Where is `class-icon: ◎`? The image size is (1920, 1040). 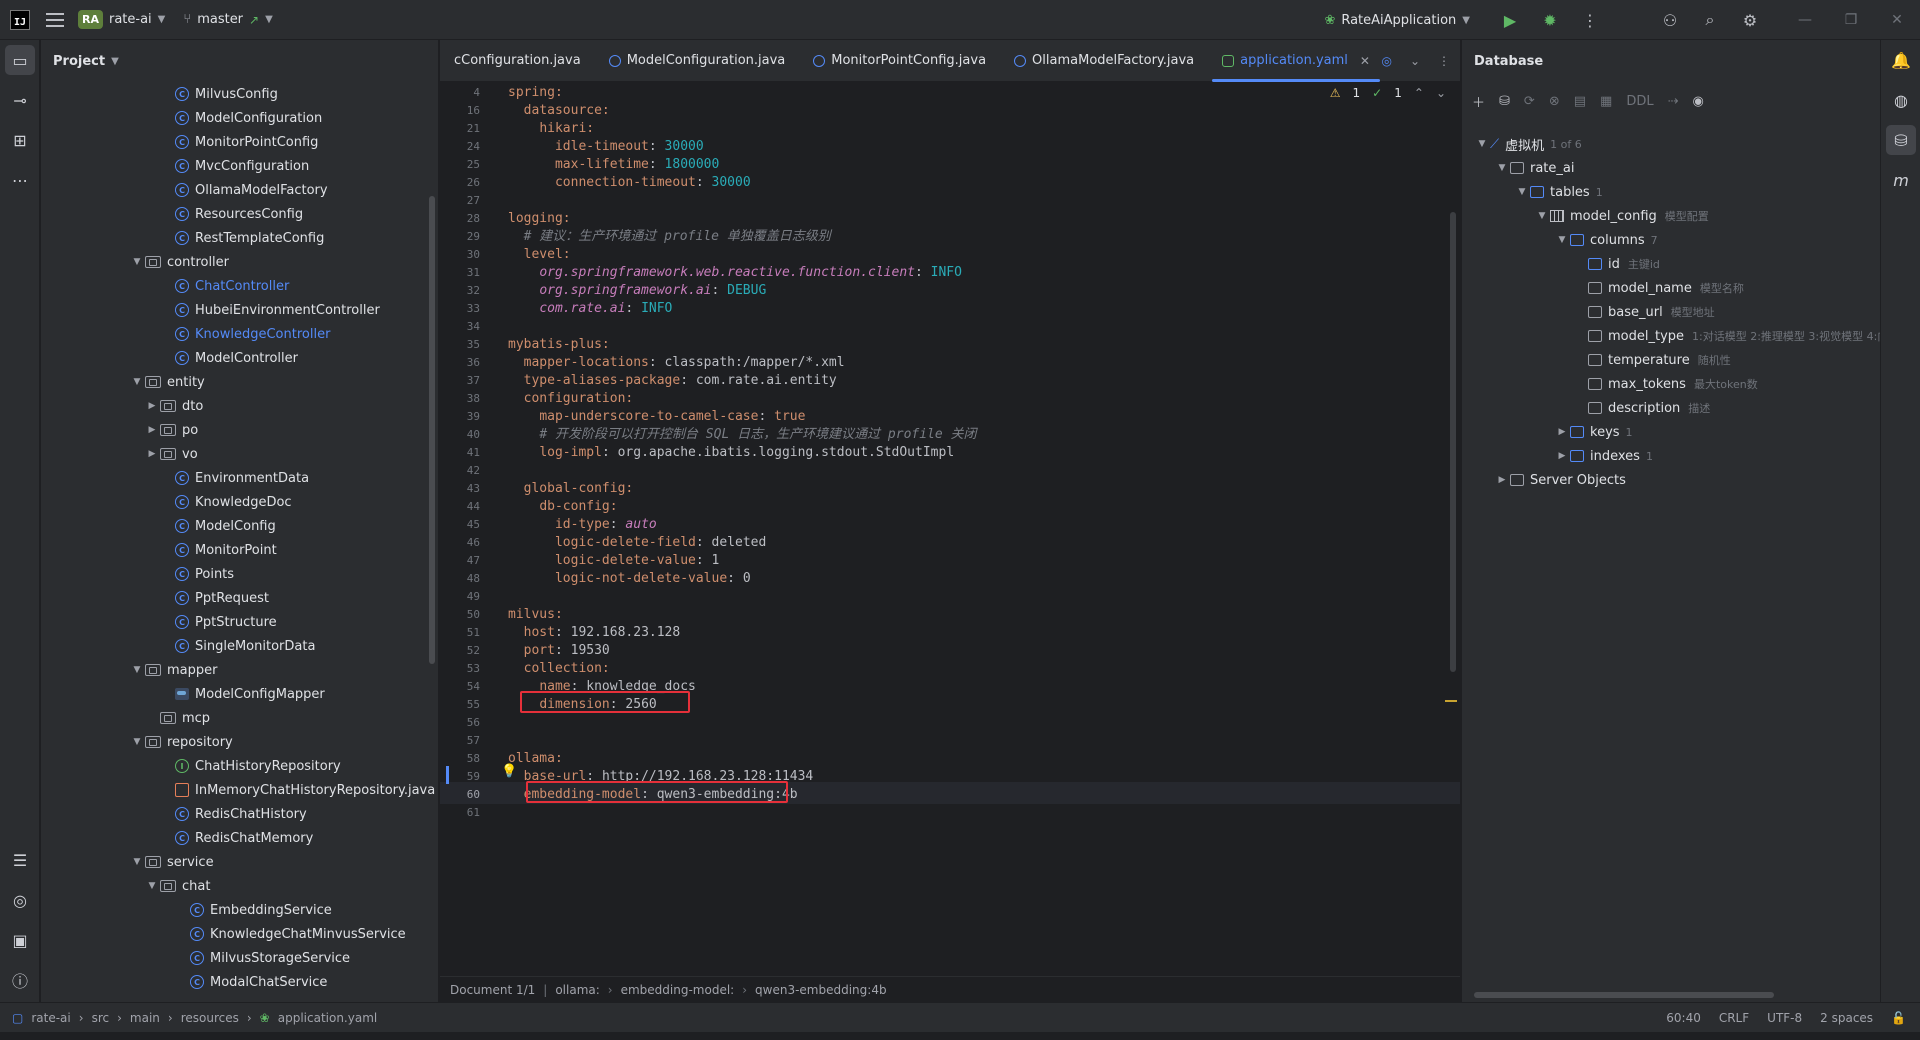 class-icon: ◎ is located at coordinates (1386, 61).